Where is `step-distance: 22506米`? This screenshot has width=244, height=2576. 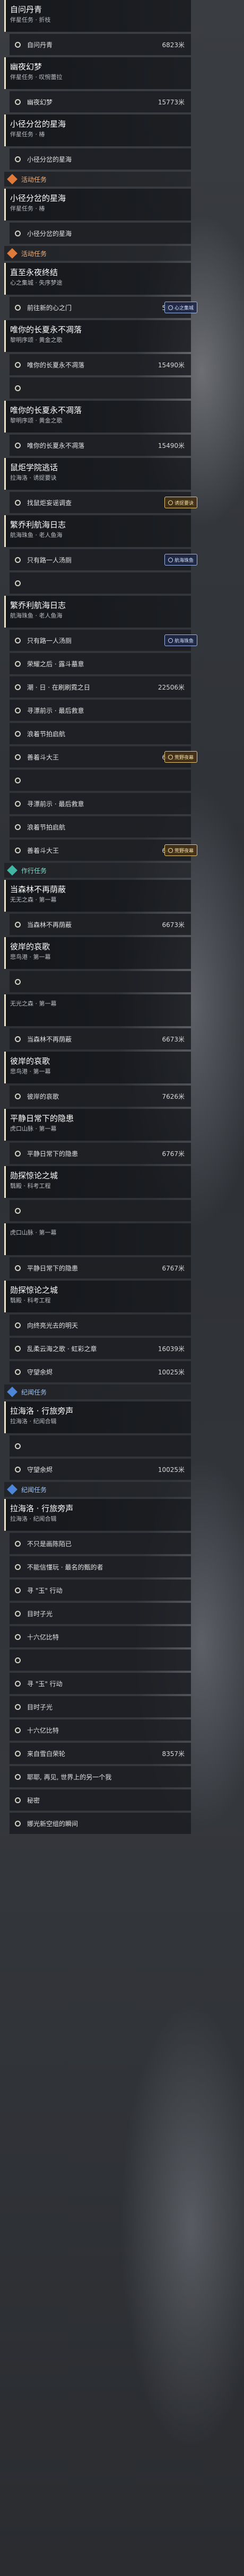 step-distance: 22506米 is located at coordinates (172, 687).